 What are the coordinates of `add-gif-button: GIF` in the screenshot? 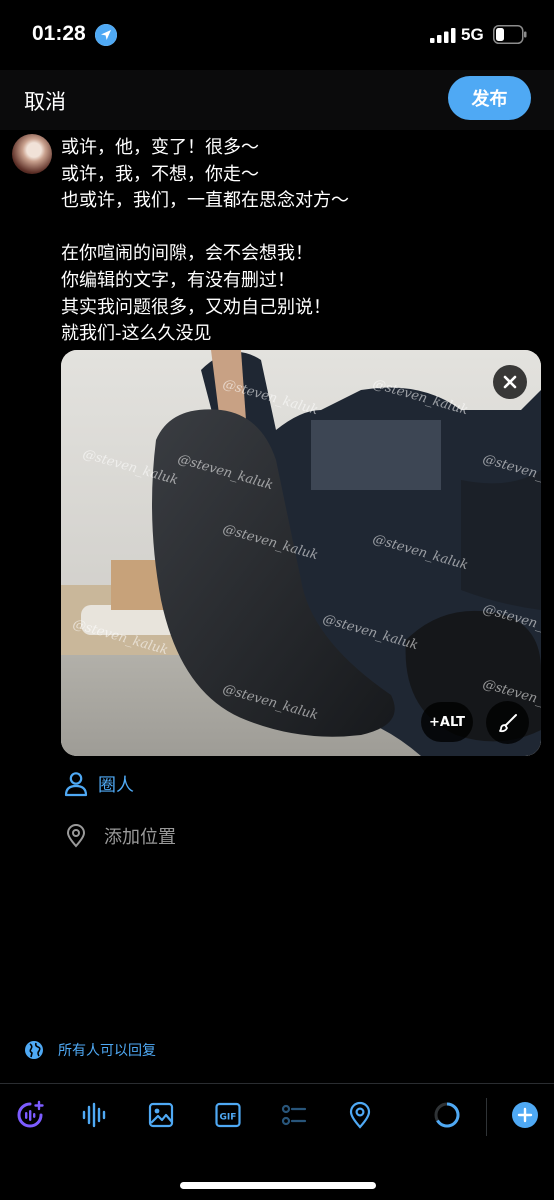 It's located at (228, 1115).